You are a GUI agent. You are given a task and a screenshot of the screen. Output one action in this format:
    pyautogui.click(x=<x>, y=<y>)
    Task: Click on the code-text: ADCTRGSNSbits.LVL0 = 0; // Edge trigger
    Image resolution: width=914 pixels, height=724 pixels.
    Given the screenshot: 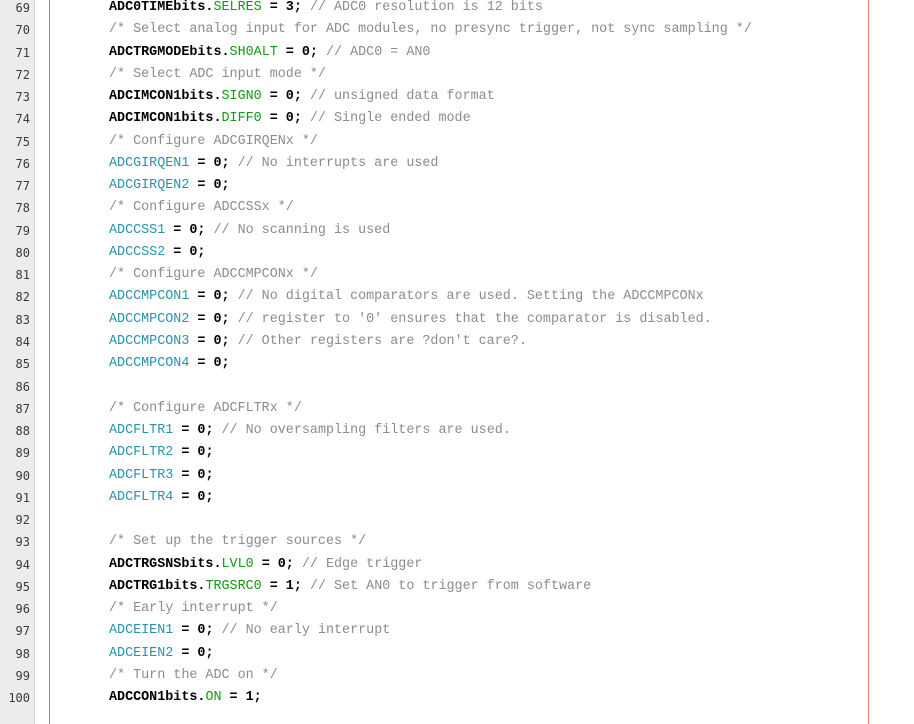 What is the action you would take?
    pyautogui.click(x=265, y=565)
    